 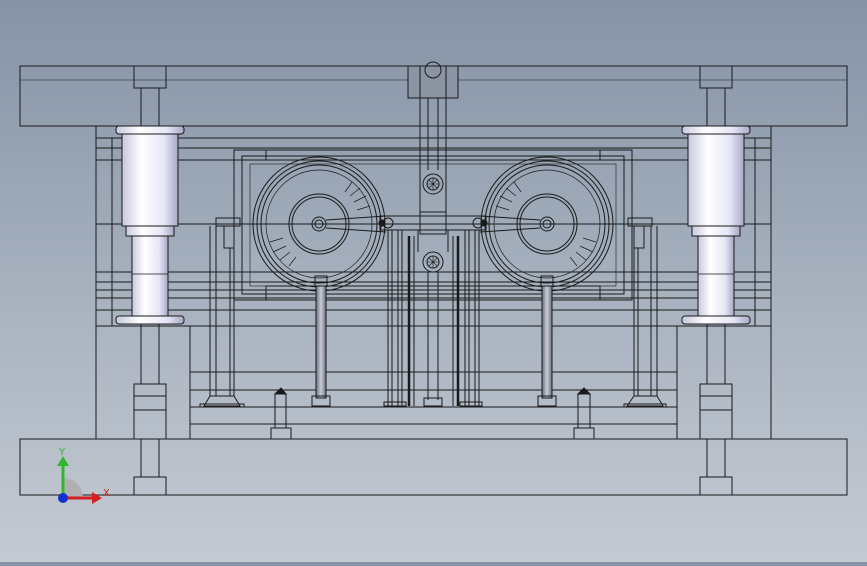 What do you see at coordinates (150, 264) in the screenshot?
I see `guide-pillar-left` at bounding box center [150, 264].